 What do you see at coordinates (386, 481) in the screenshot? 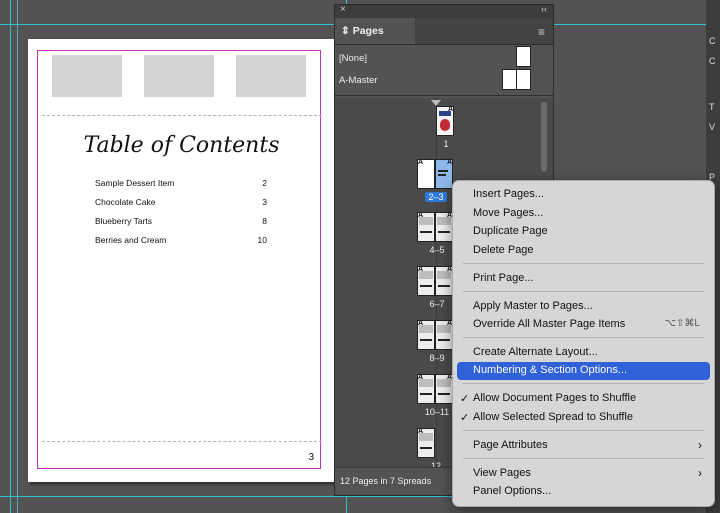
I see `page-count-status: 12 Pages in 7 Spreads` at bounding box center [386, 481].